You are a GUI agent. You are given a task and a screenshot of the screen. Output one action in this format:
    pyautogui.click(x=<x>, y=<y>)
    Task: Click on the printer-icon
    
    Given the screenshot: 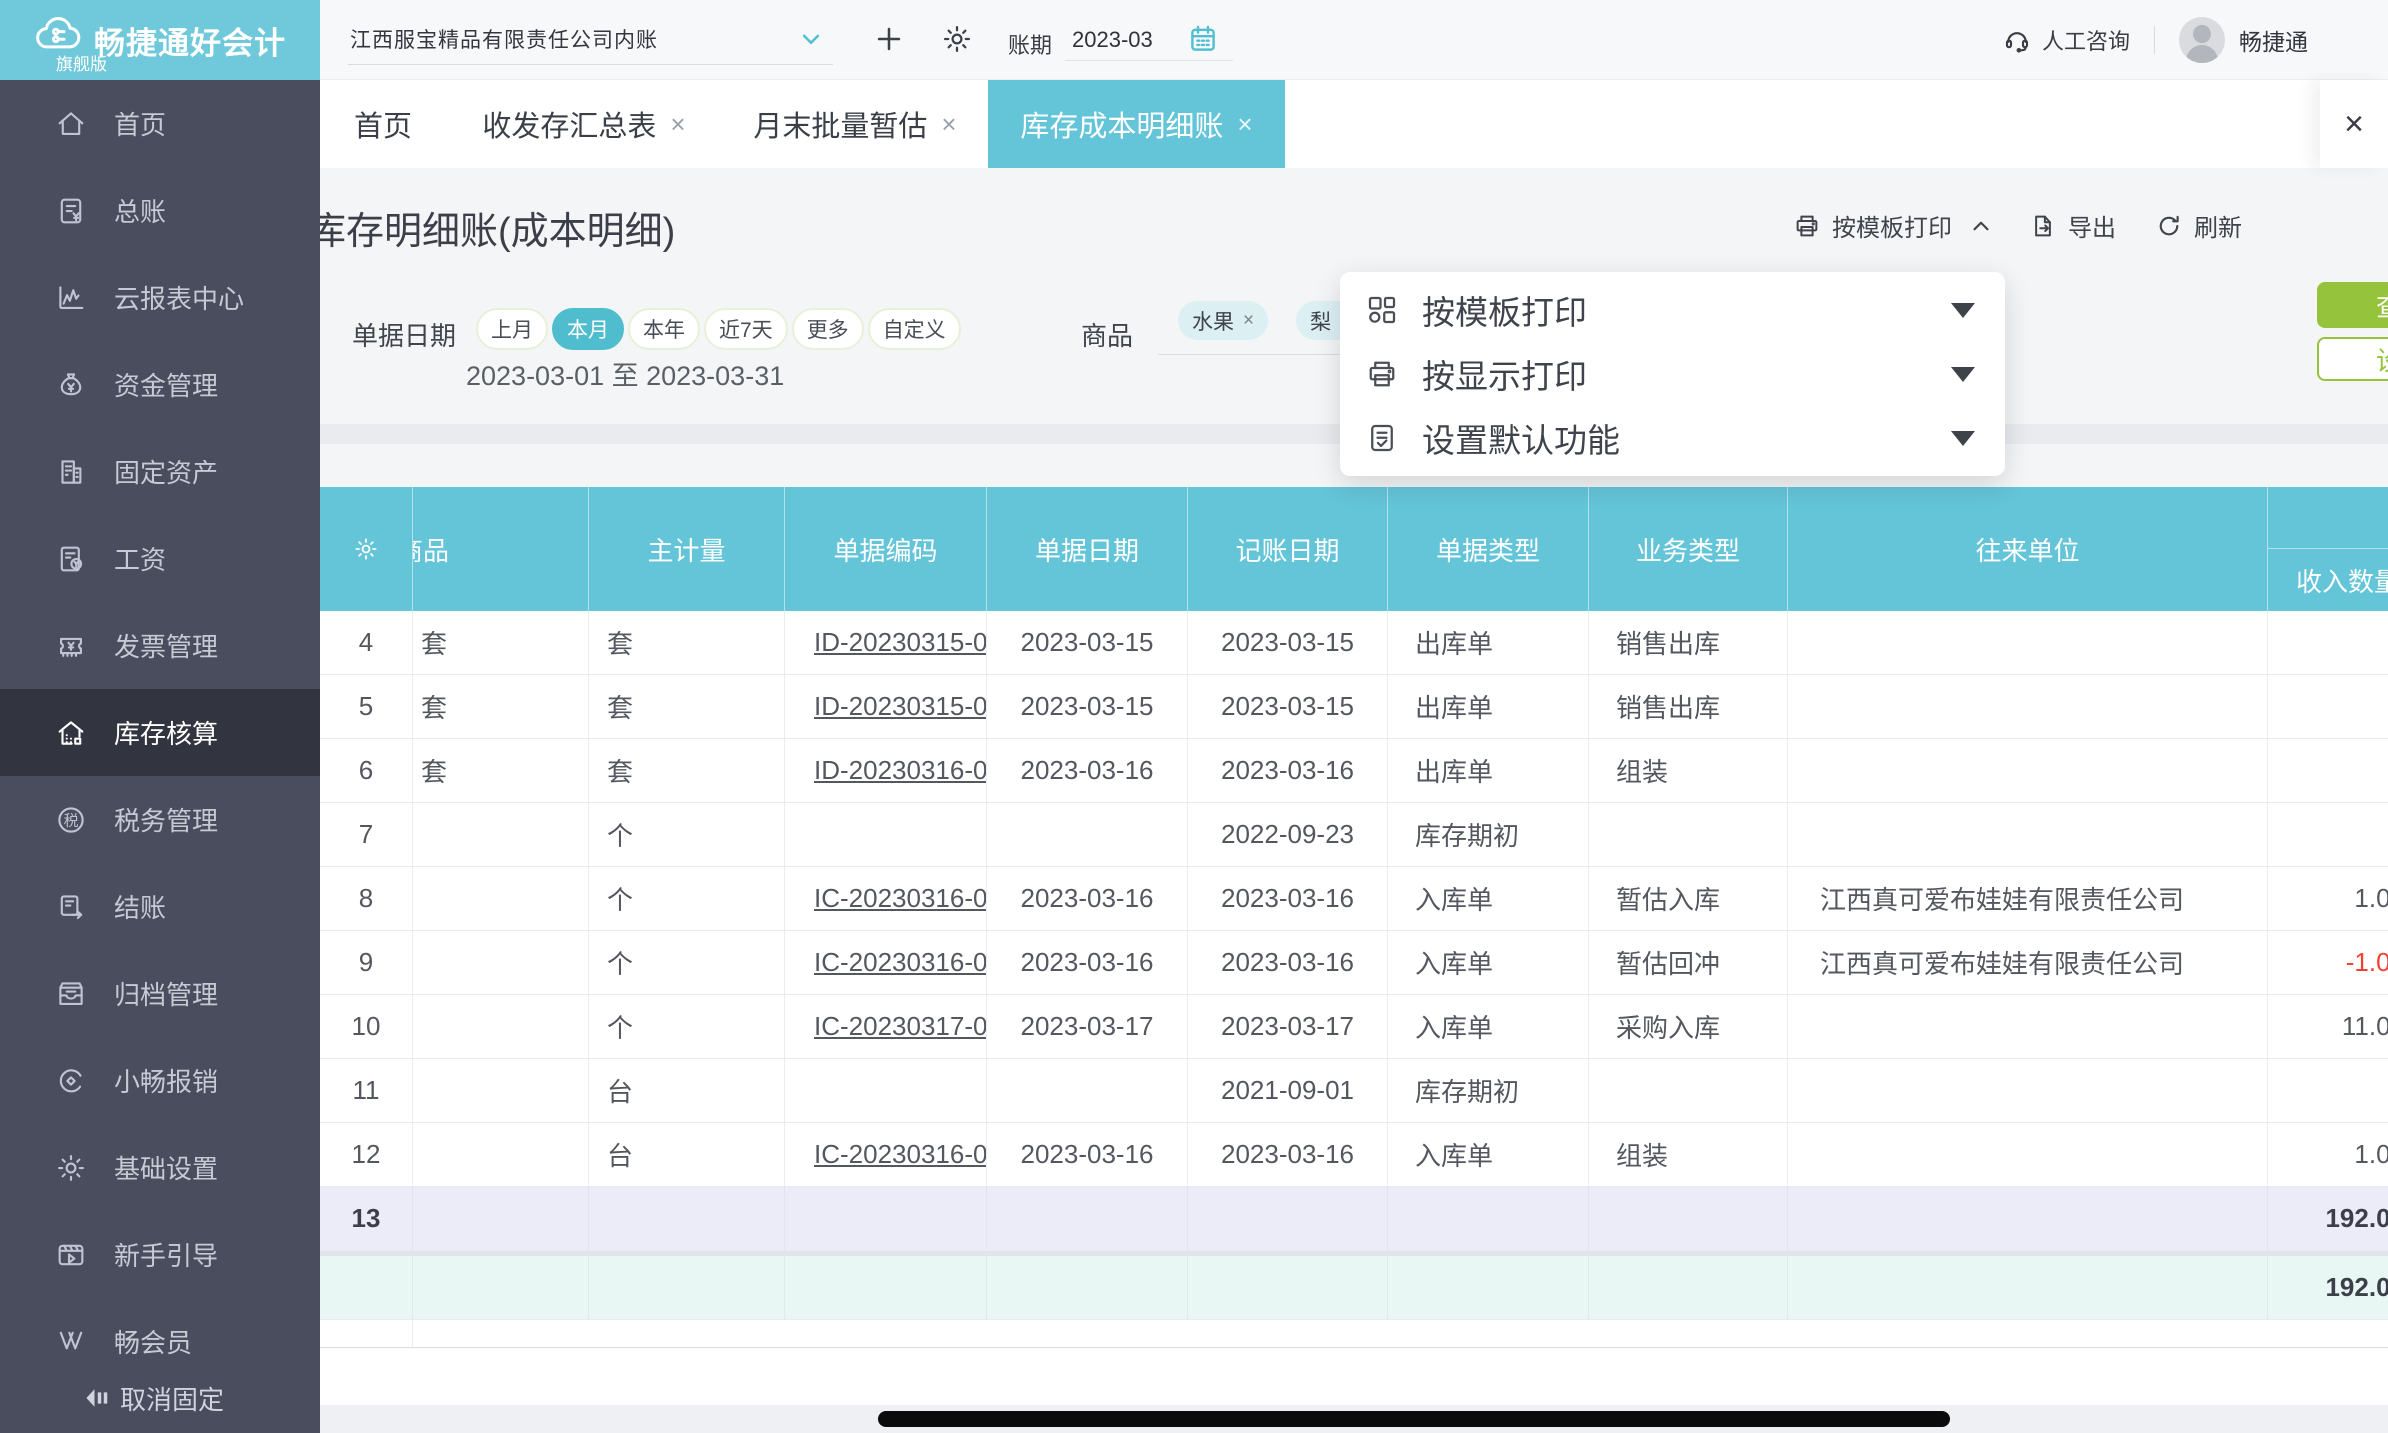 What is the action you would take?
    pyautogui.click(x=1382, y=374)
    